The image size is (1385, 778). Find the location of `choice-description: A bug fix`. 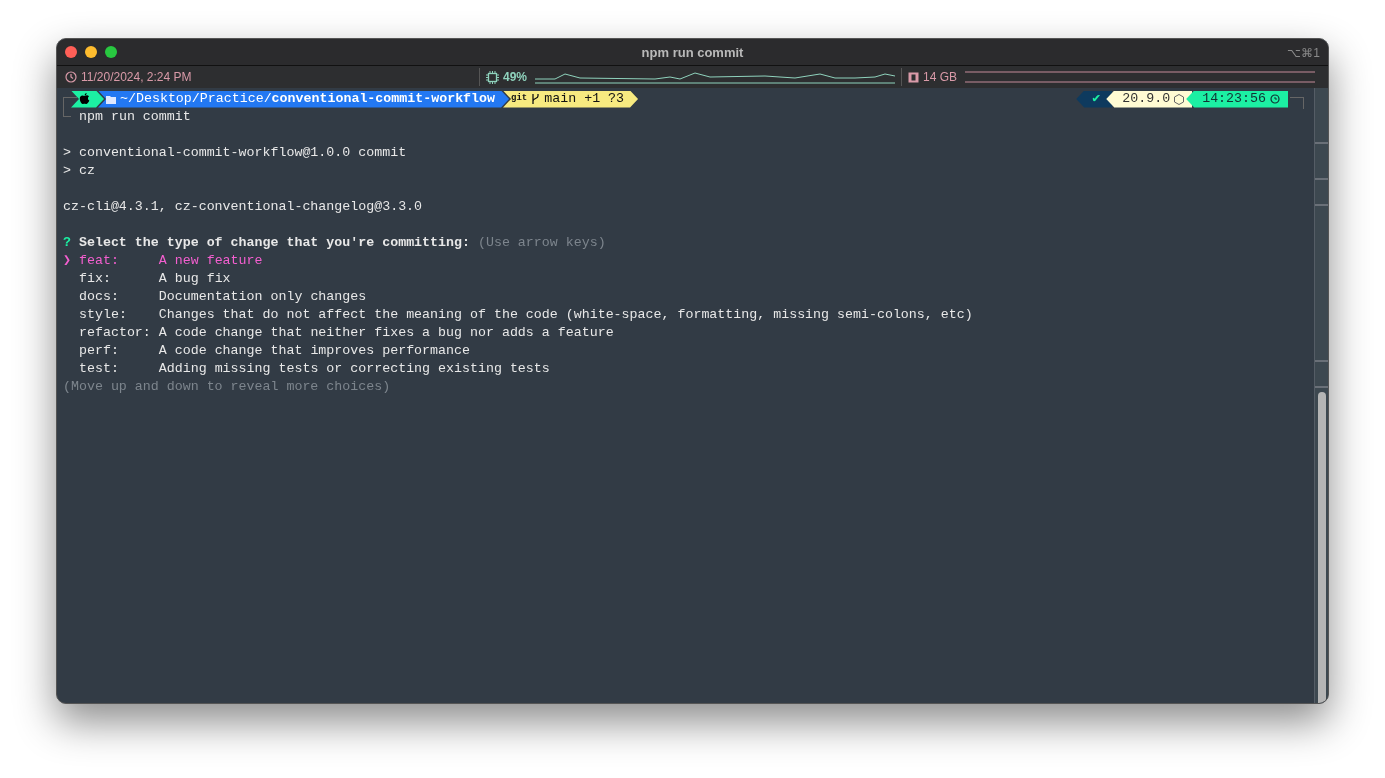

choice-description: A bug fix is located at coordinates (194, 279).